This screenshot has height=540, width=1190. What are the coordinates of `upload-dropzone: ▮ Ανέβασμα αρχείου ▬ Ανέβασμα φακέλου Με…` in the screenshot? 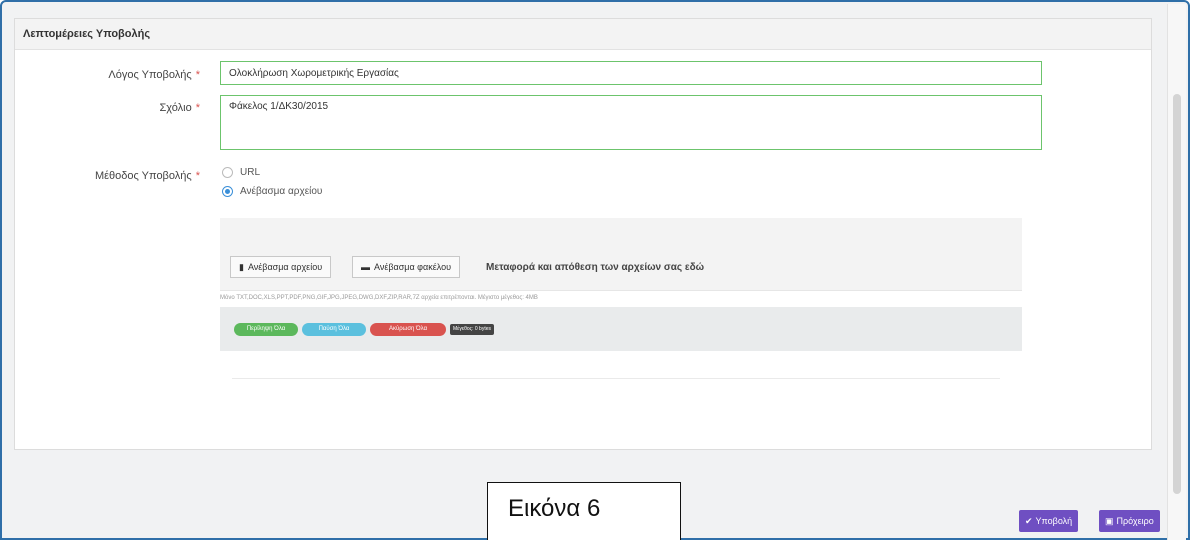 It's located at (621, 254).